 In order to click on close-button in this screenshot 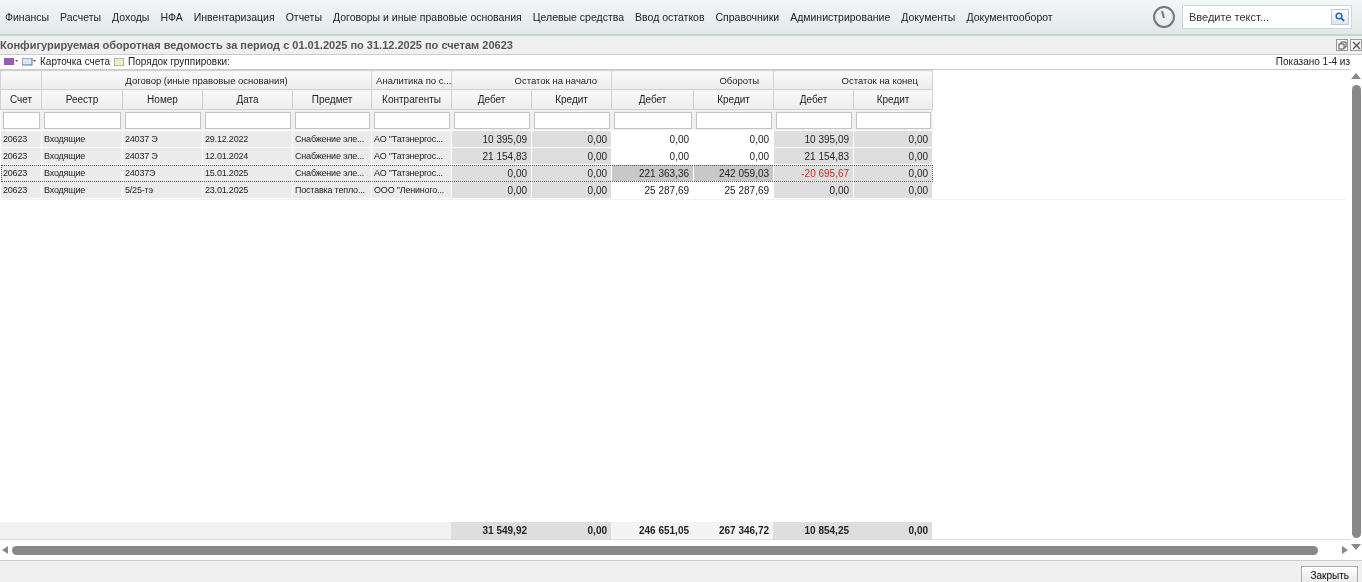, I will do `click(1356, 45)`.